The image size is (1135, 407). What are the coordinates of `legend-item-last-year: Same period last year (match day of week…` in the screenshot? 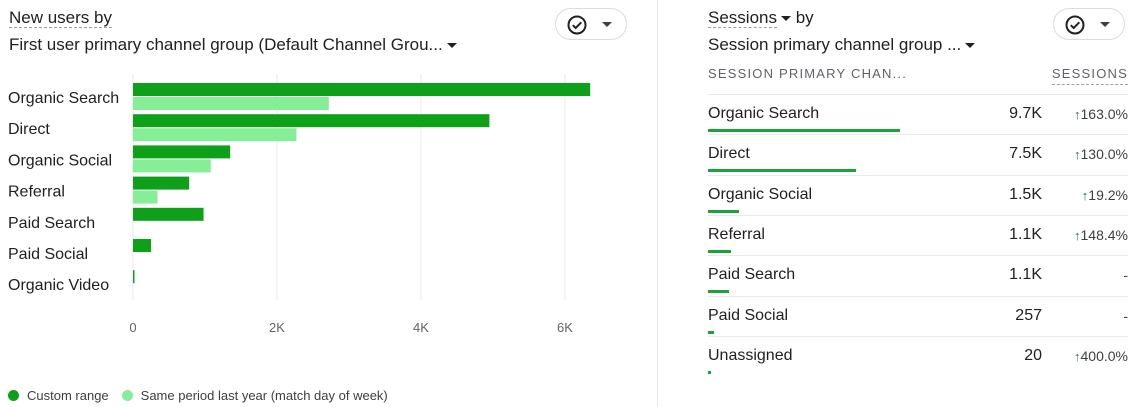 It's located at (254, 395).